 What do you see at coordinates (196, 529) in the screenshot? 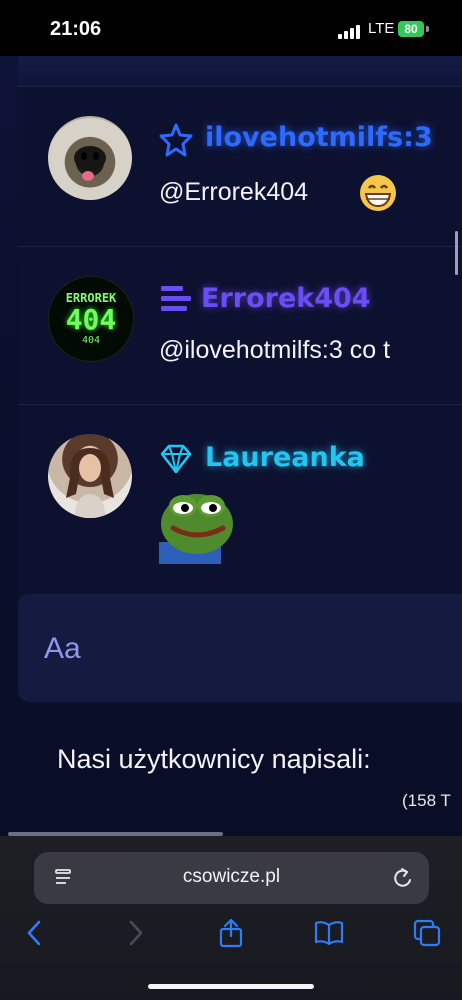
I see `pepe-frog-sticker` at bounding box center [196, 529].